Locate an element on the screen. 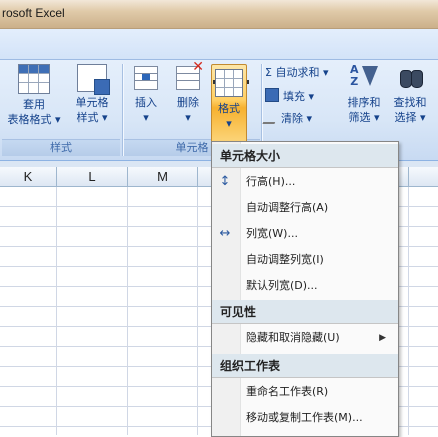 The height and width of the screenshot is (437, 438). column-header: L is located at coordinates (92, 176).